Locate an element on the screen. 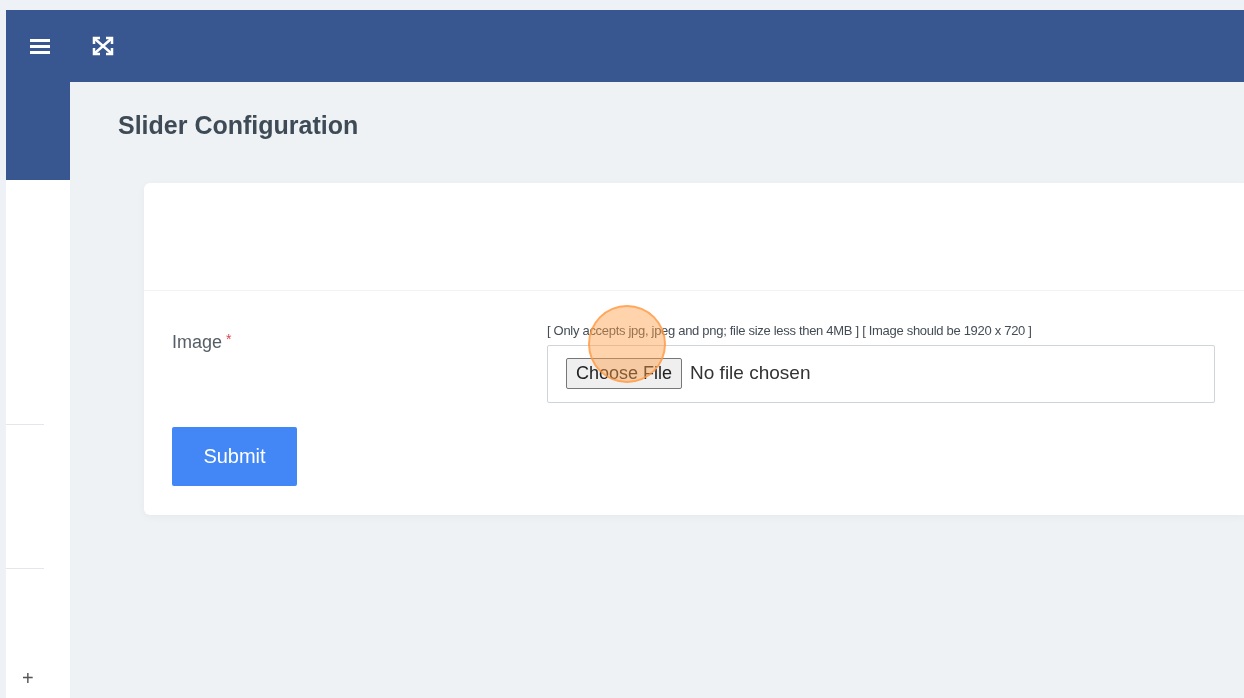 Image resolution: width=1244 pixels, height=698 pixels. plus-icon: + is located at coordinates (38, 678).